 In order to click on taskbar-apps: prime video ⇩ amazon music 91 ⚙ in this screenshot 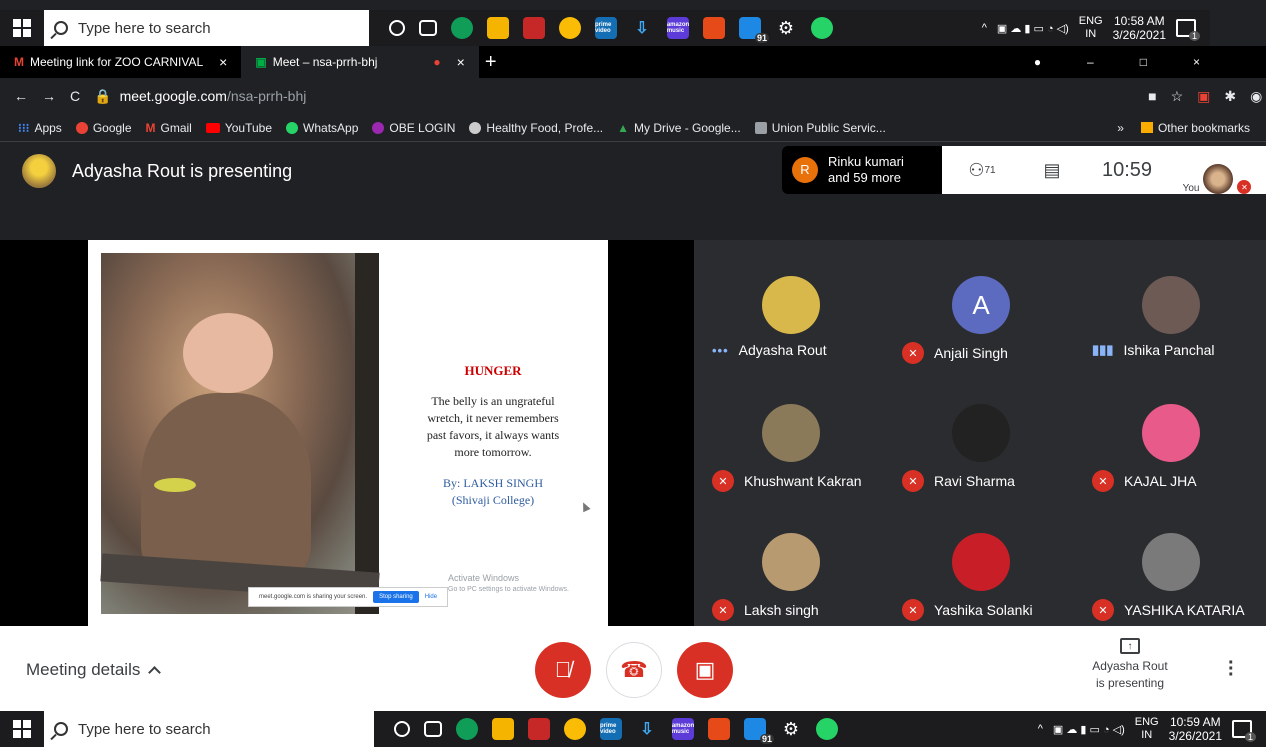, I will do `click(611, 30)`.